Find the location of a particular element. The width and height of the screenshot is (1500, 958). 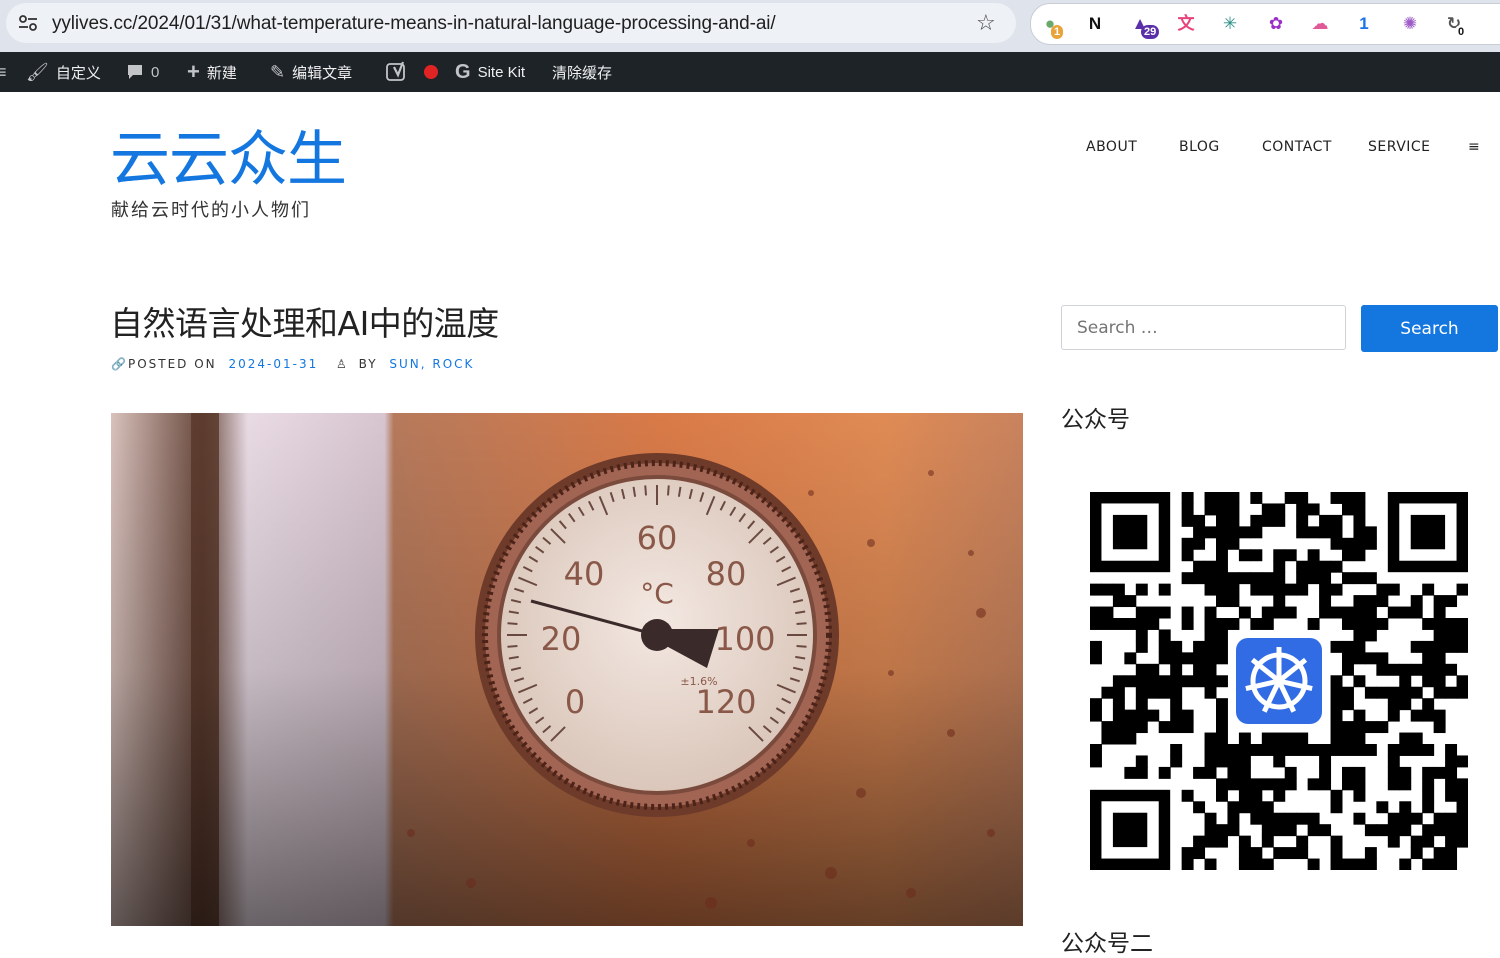

comment-icon is located at coordinates (135, 72).